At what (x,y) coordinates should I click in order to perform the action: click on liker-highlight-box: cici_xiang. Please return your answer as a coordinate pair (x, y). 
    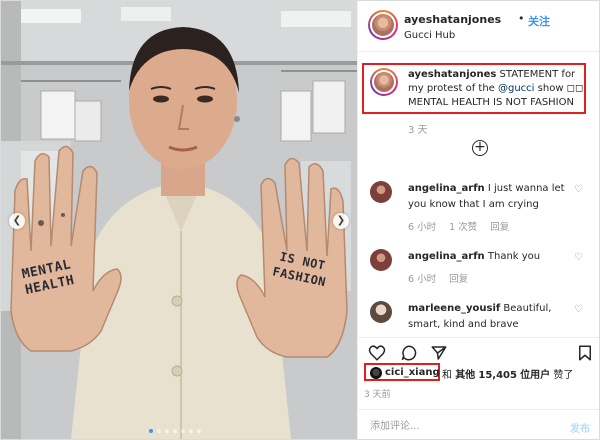
    Looking at the image, I should click on (402, 372).